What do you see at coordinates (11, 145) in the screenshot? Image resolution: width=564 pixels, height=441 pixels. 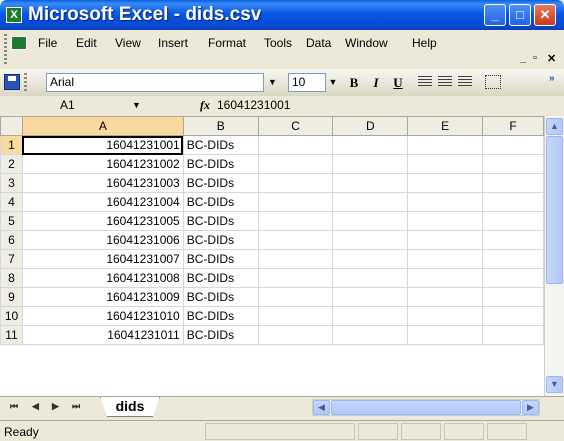 I see `row-header: 1` at bounding box center [11, 145].